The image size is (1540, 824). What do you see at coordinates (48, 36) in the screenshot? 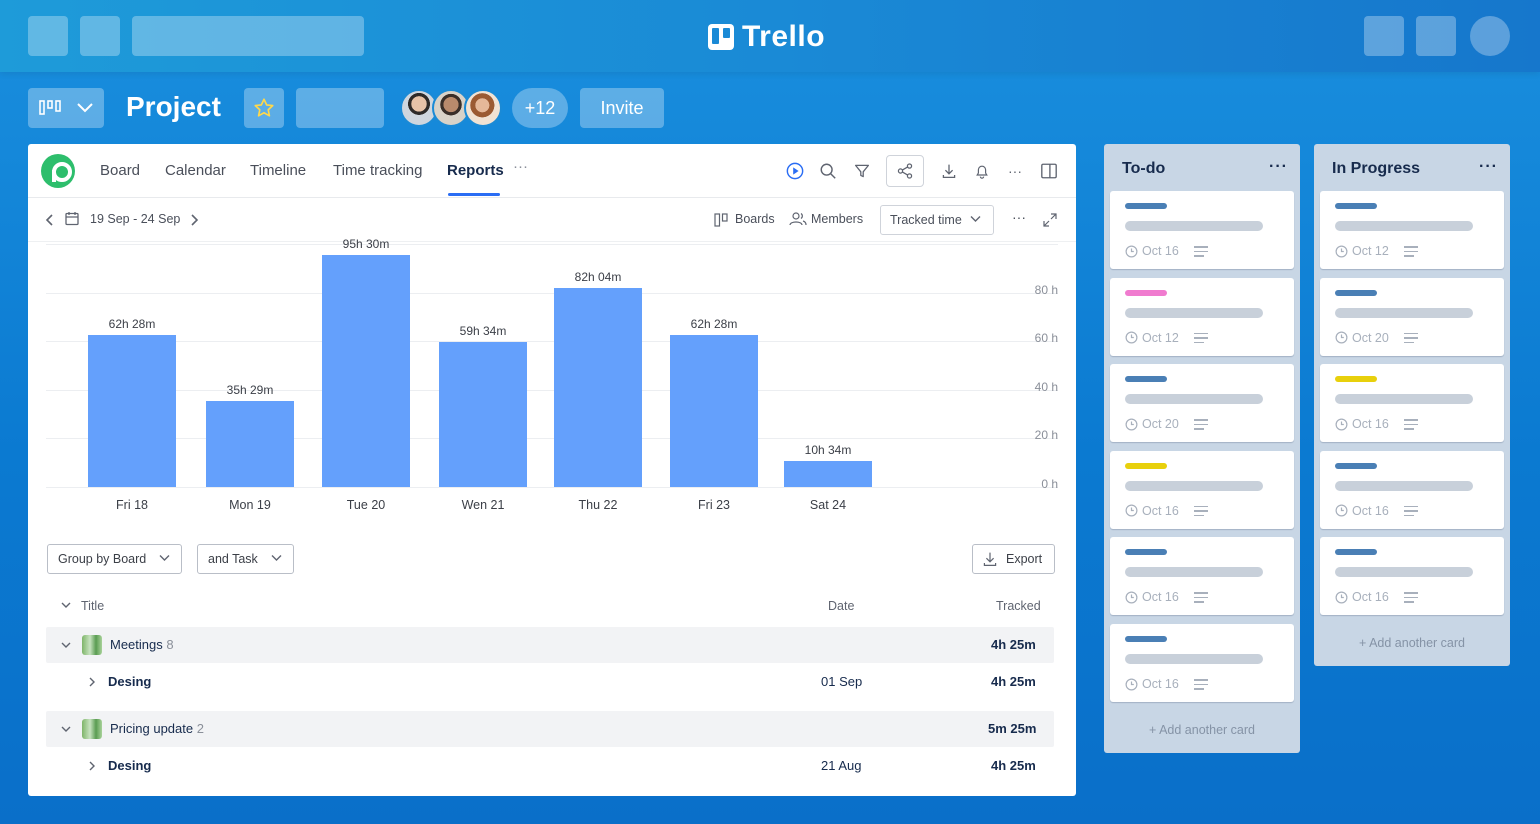
I see `apps-button` at bounding box center [48, 36].